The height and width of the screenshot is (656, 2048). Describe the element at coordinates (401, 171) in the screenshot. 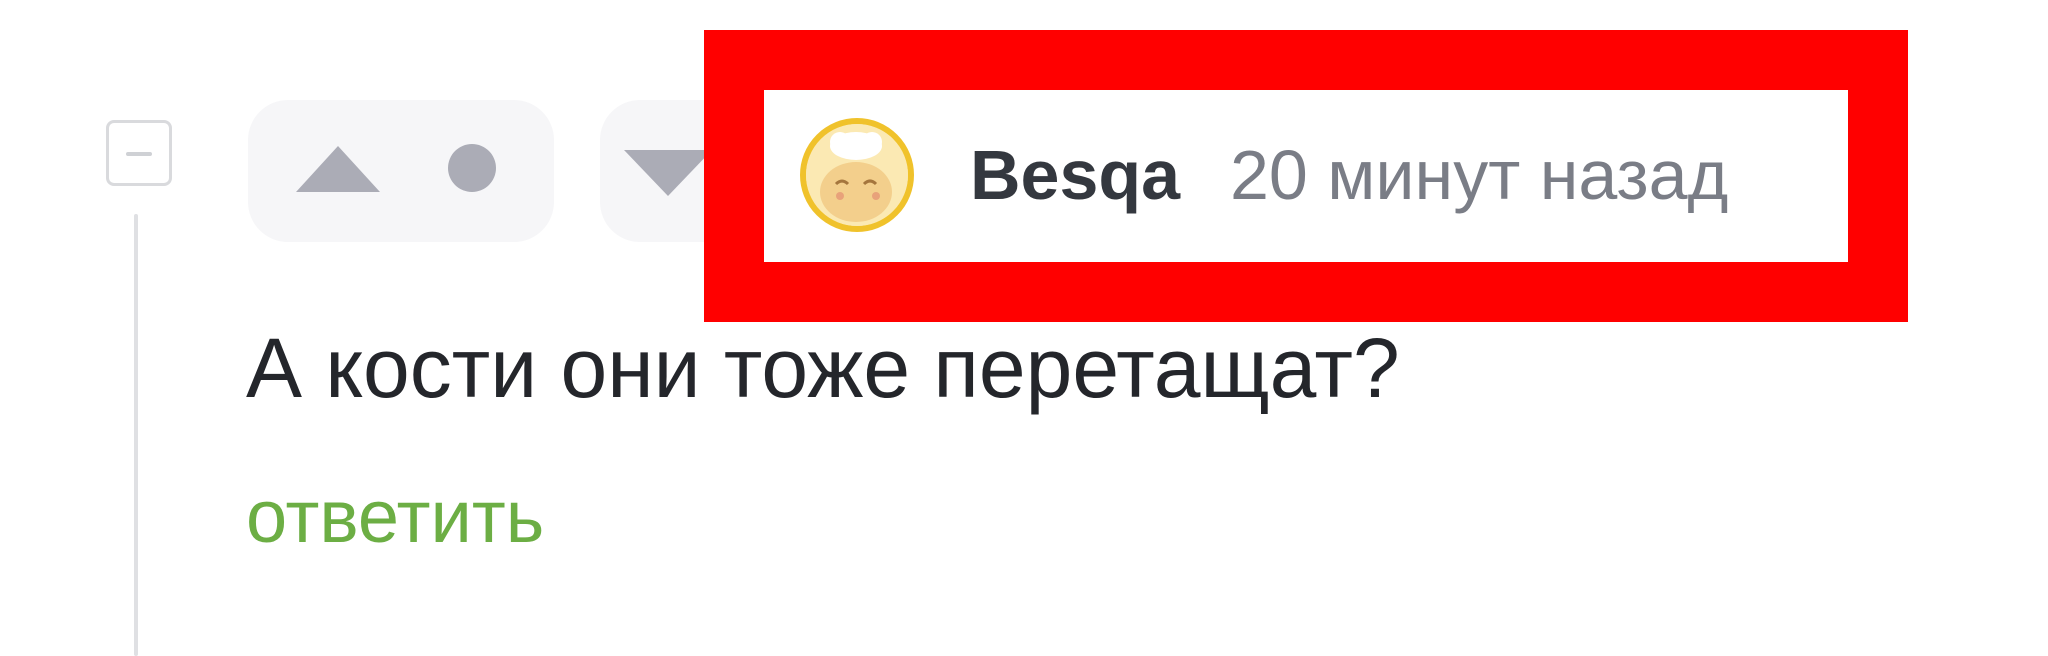

I see `vote-rating-group` at that location.